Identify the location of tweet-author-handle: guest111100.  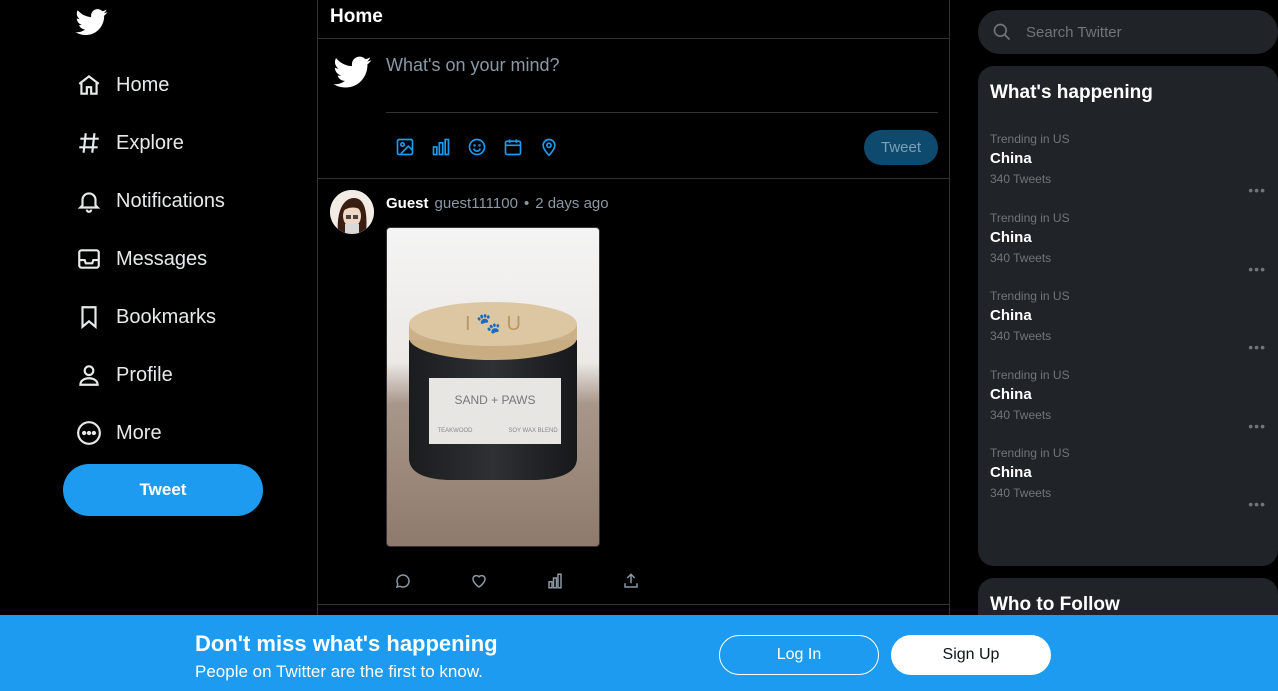
(476, 203).